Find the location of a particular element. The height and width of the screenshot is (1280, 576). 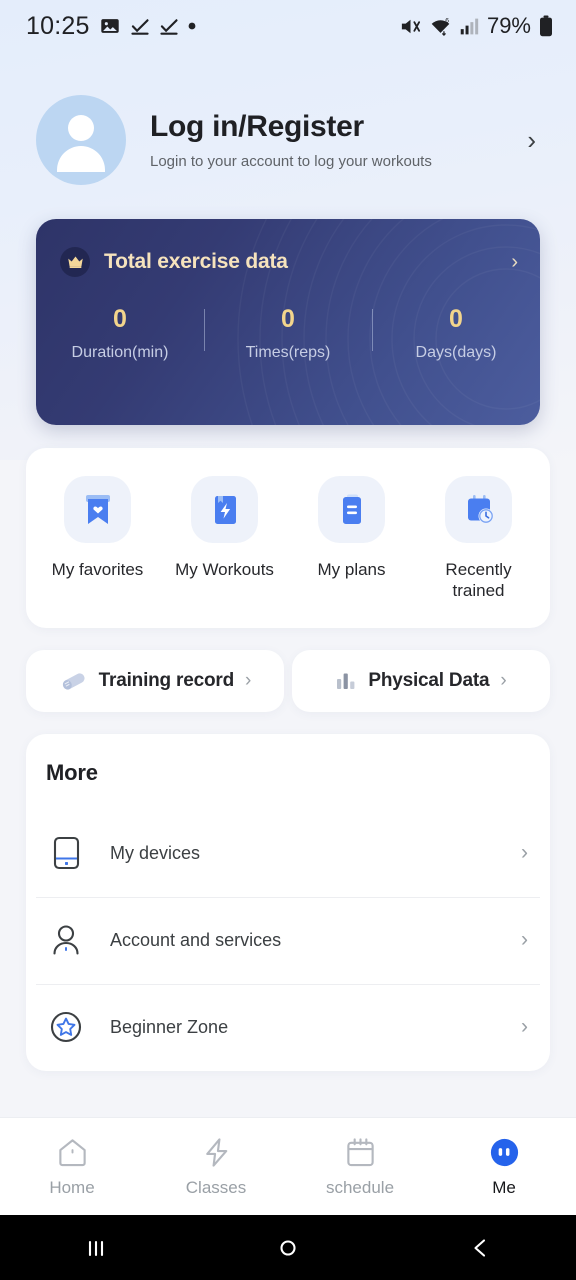

stat-days: 0 Days(days) is located at coordinates (456, 333).